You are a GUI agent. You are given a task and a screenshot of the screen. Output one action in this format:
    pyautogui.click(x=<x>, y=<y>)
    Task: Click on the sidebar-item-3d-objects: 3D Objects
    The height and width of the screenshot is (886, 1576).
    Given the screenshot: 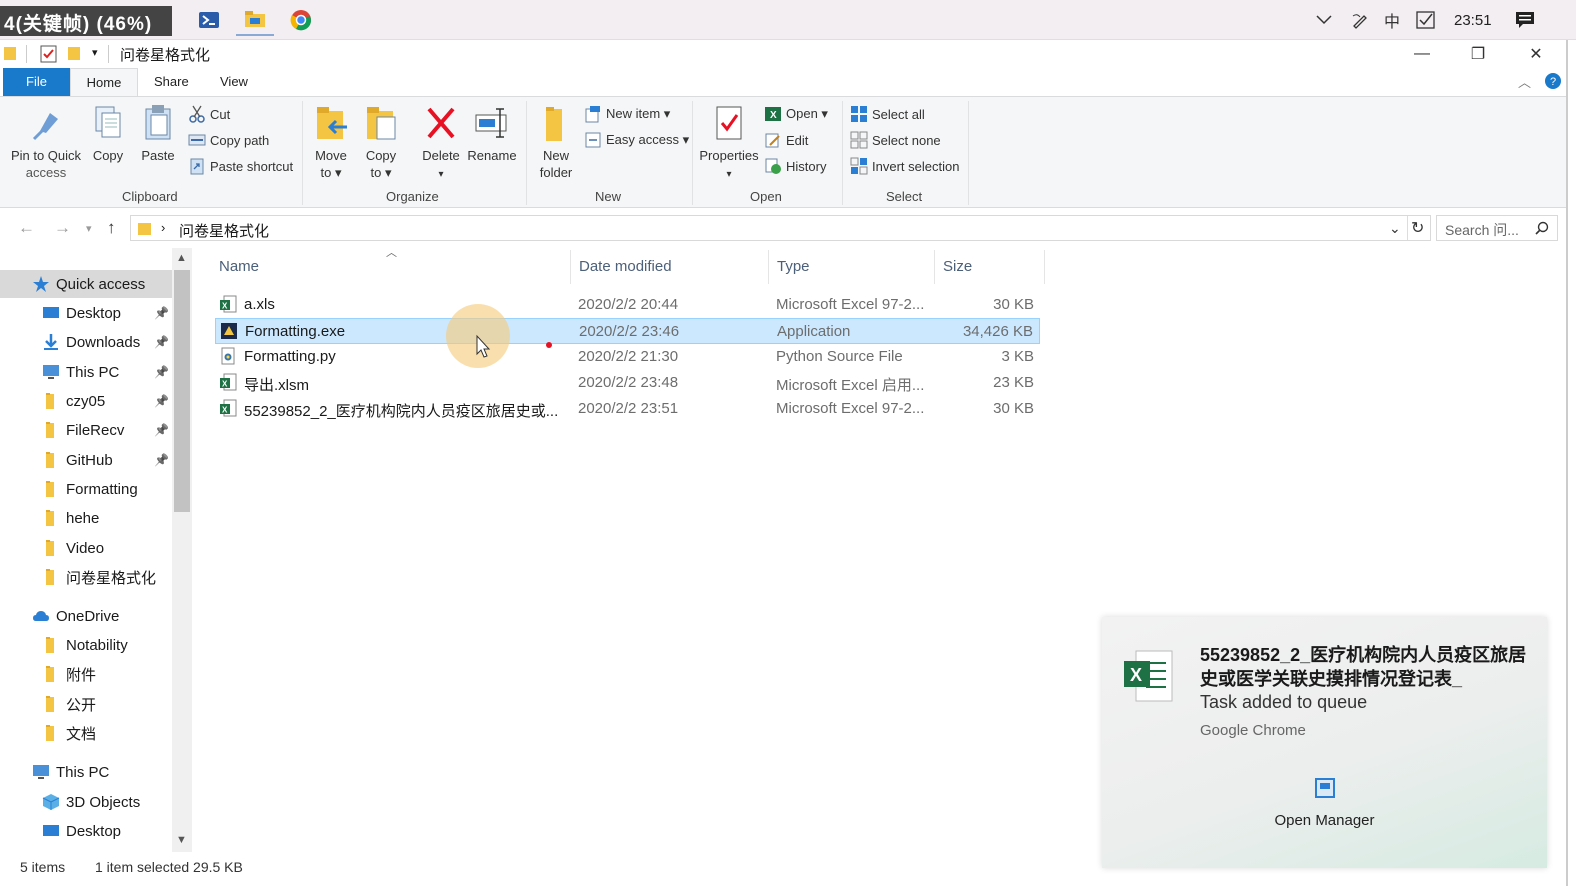 What is the action you would take?
    pyautogui.click(x=86, y=802)
    